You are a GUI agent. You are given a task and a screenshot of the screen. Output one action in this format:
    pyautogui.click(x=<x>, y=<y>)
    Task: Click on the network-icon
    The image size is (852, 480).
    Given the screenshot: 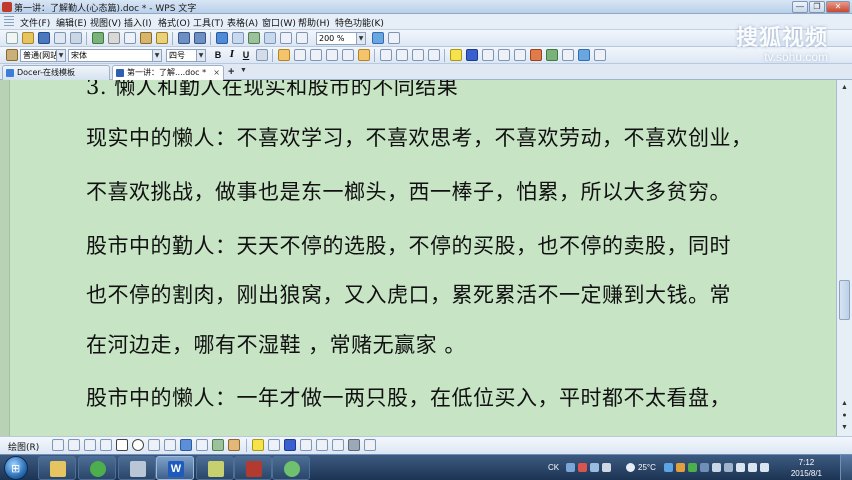 What is the action you would take?
    pyautogui.click(x=668, y=467)
    